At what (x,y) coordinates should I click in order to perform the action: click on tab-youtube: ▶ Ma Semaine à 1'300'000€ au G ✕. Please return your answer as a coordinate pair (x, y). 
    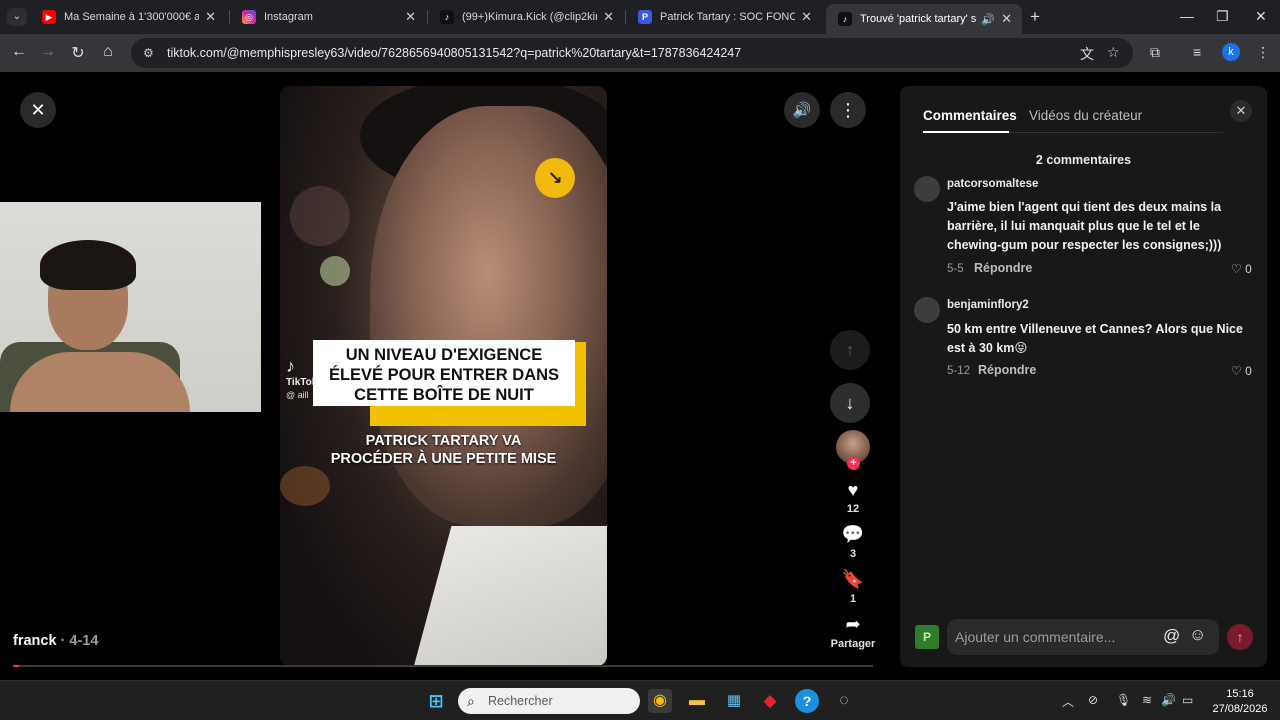
    Looking at the image, I should click on (128, 17).